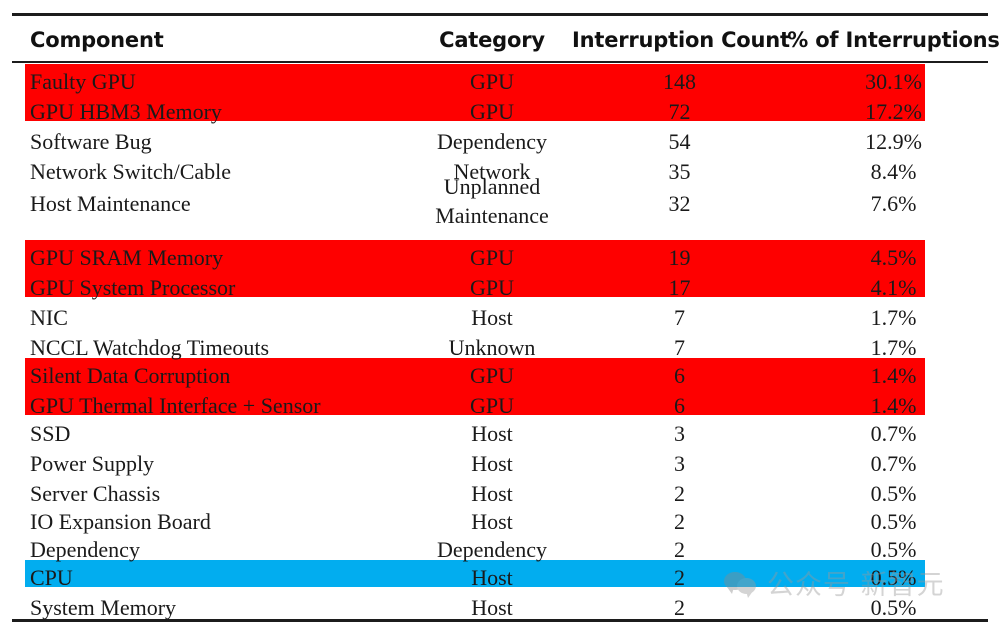 Image resolution: width=1000 pixels, height=627 pixels. I want to click on table-row: IO Expansion Board Host 2 0.5%, so click(500, 523).